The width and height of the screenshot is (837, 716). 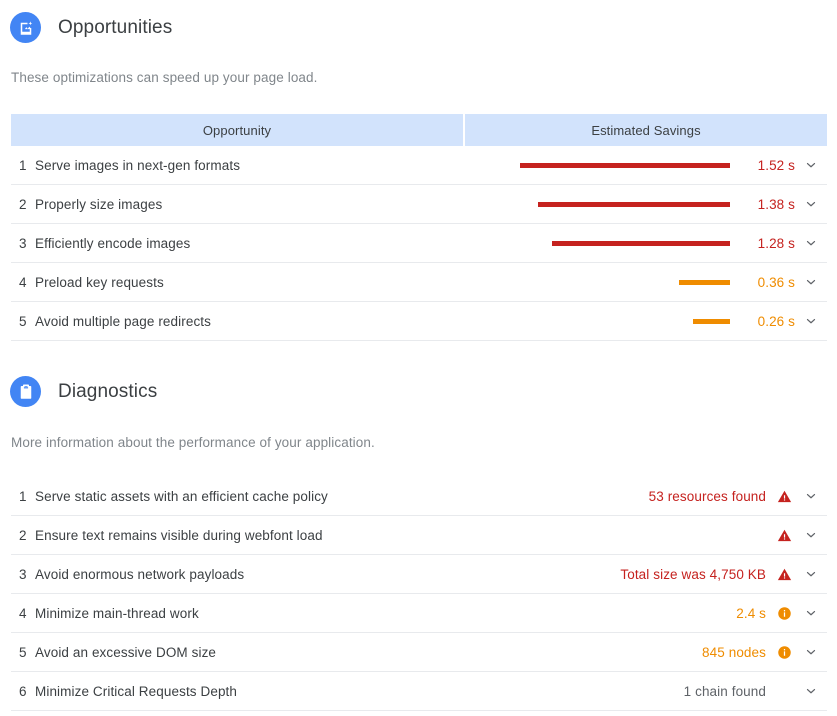 What do you see at coordinates (113, 243) in the screenshot?
I see `opportunity-title: Efficiently encode images` at bounding box center [113, 243].